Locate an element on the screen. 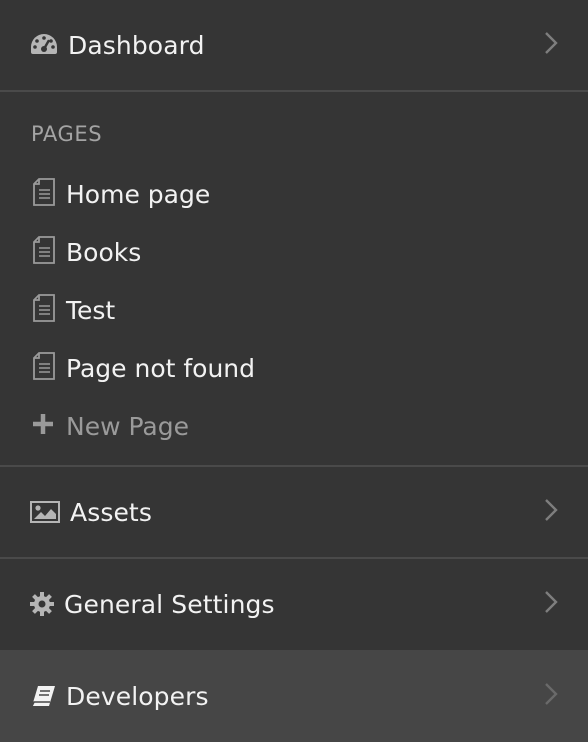 The image size is (588, 742). gear-icon is located at coordinates (42, 606).